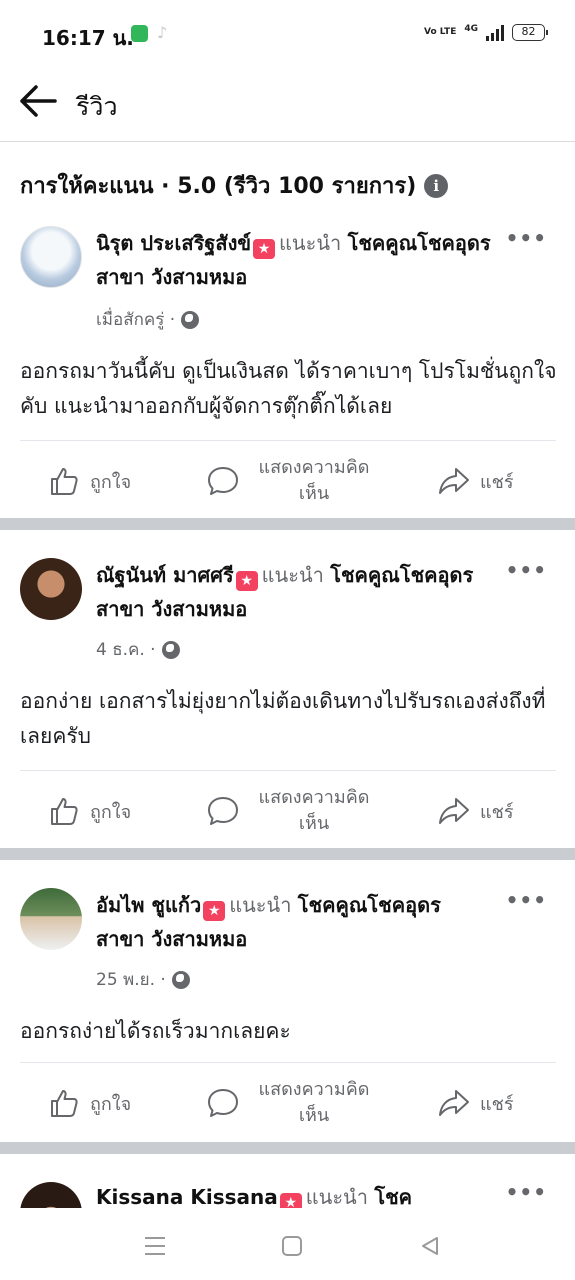 This screenshot has height=1280, width=575. I want to click on status-indicators: Vo LTE 4G 82, so click(486, 32).